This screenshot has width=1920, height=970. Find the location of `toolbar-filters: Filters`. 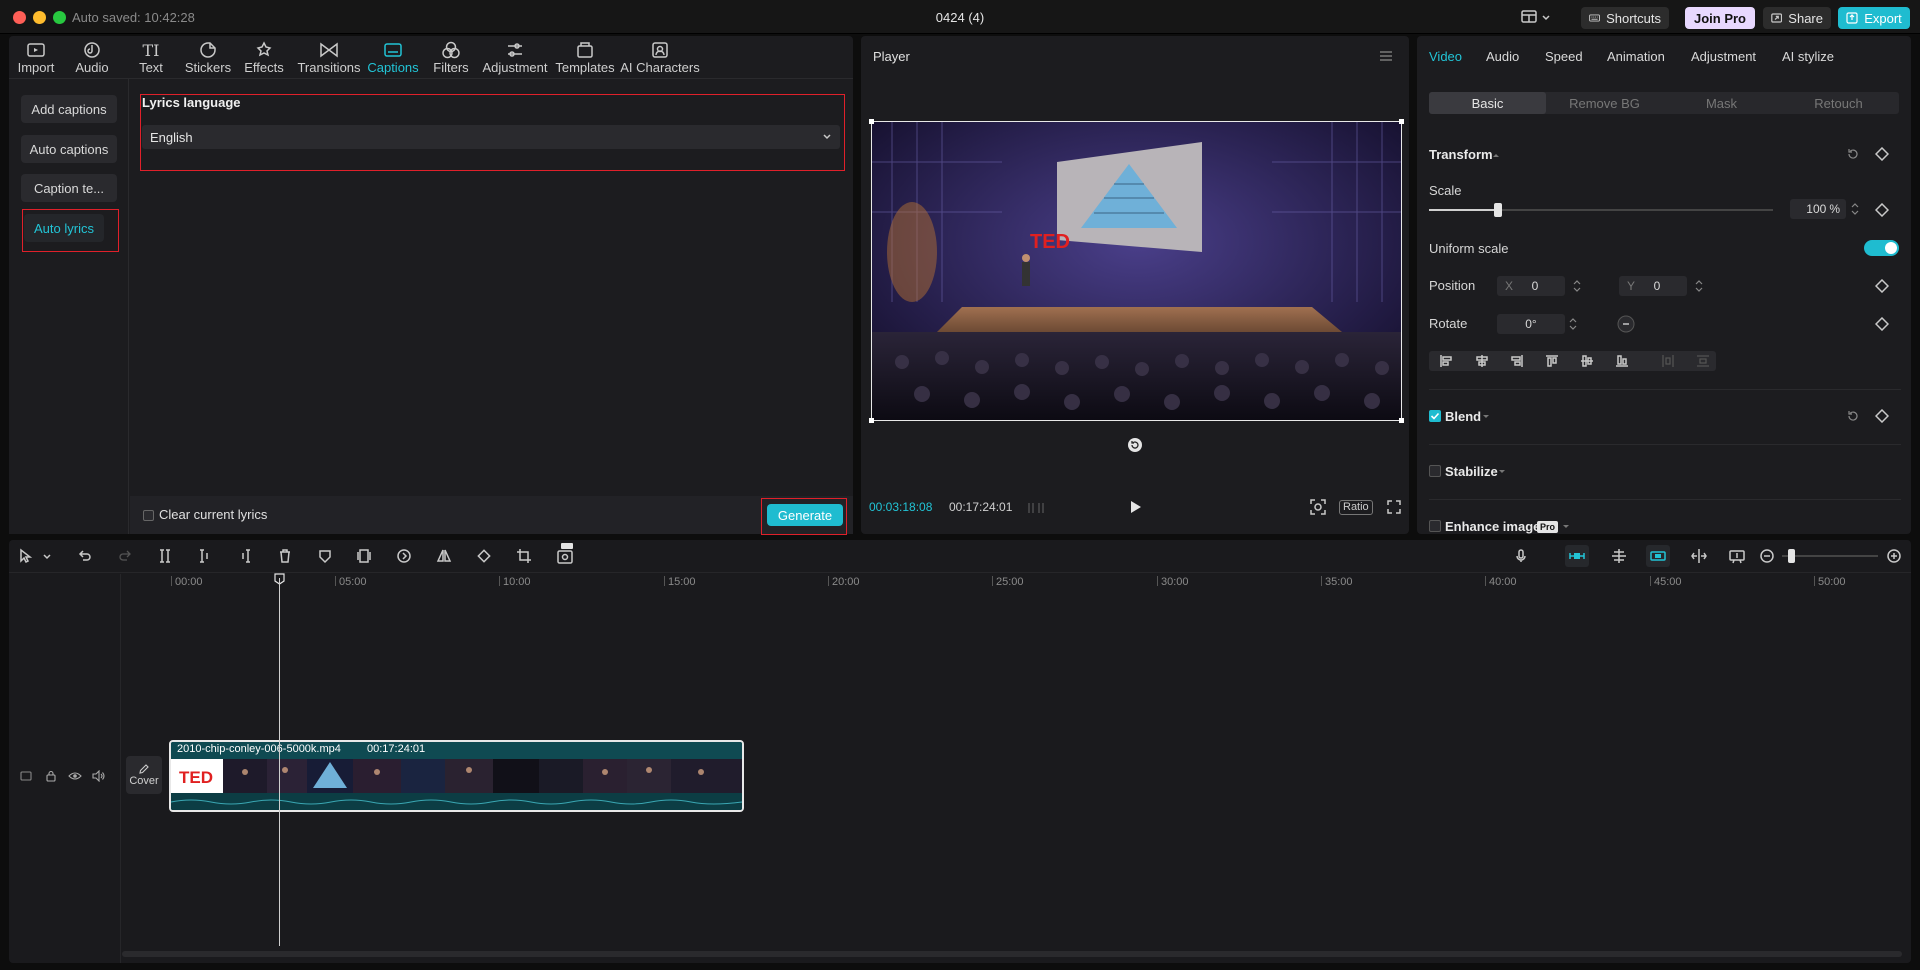

toolbar-filters: Filters is located at coordinates (451, 59).